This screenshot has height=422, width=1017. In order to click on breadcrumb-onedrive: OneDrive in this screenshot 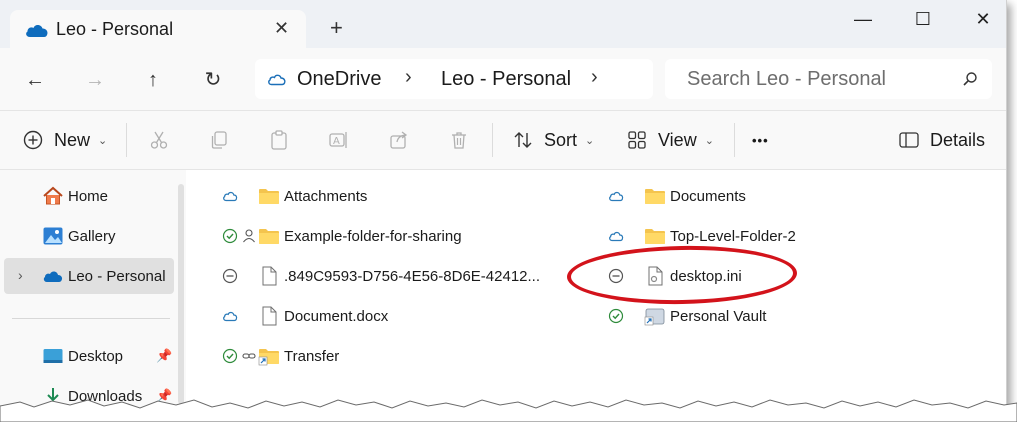, I will do `click(339, 79)`.